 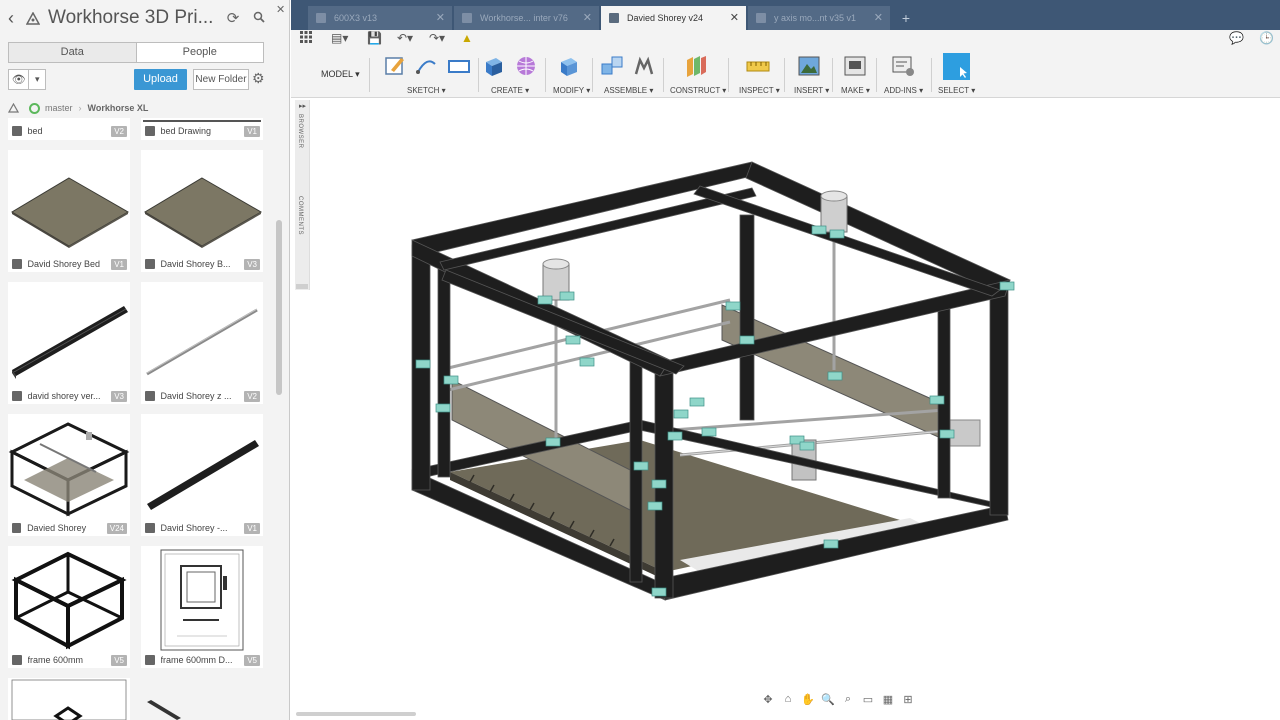 What do you see at coordinates (855, 90) in the screenshot?
I see `make-menu: MAKE ▾` at bounding box center [855, 90].